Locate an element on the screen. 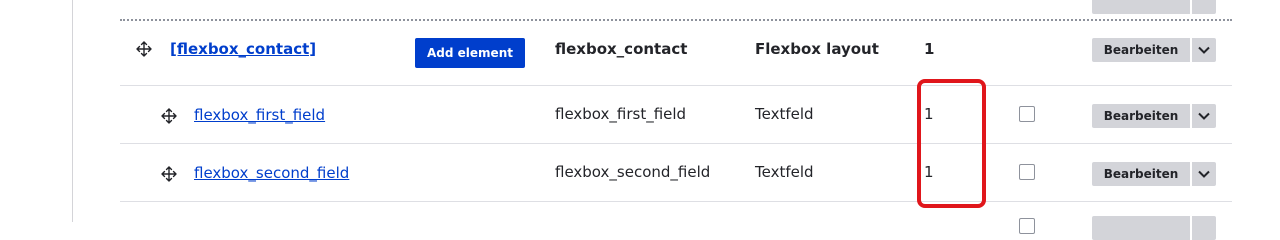 This screenshot has height=240, width=1280. element-type: Flexbox layout is located at coordinates (817, 49).